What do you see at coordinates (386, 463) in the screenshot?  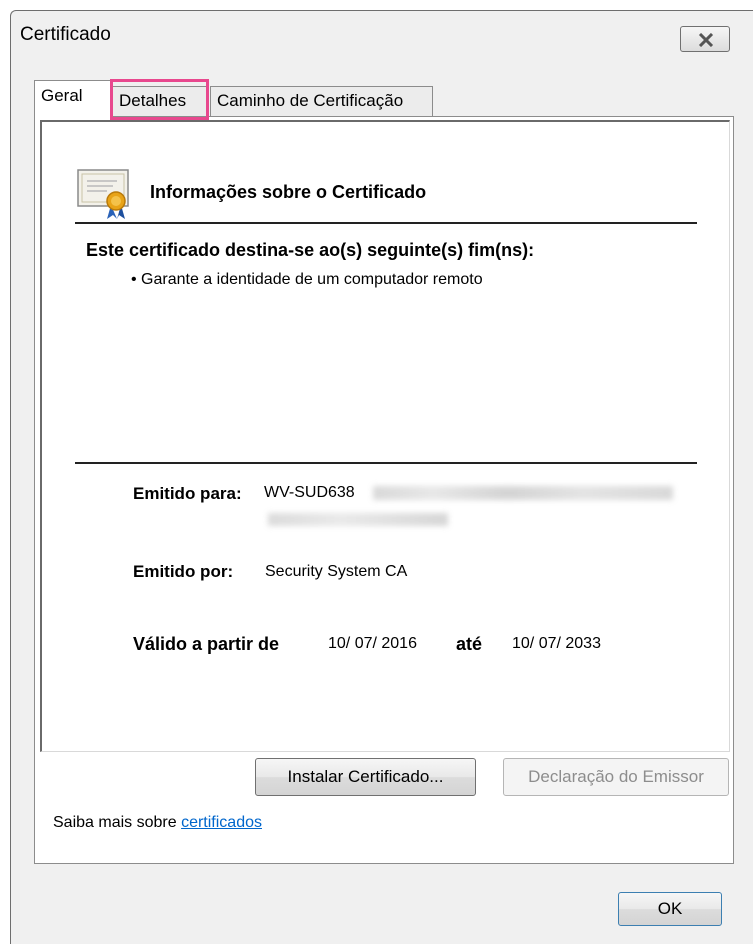 I see `middle-separator` at bounding box center [386, 463].